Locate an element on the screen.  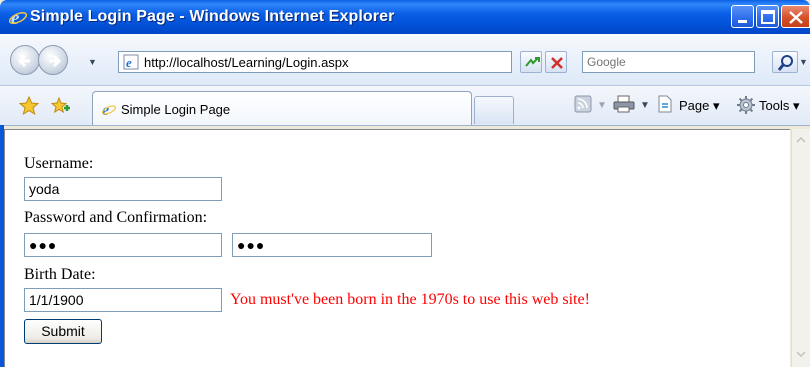
search-input is located at coordinates (668, 62).